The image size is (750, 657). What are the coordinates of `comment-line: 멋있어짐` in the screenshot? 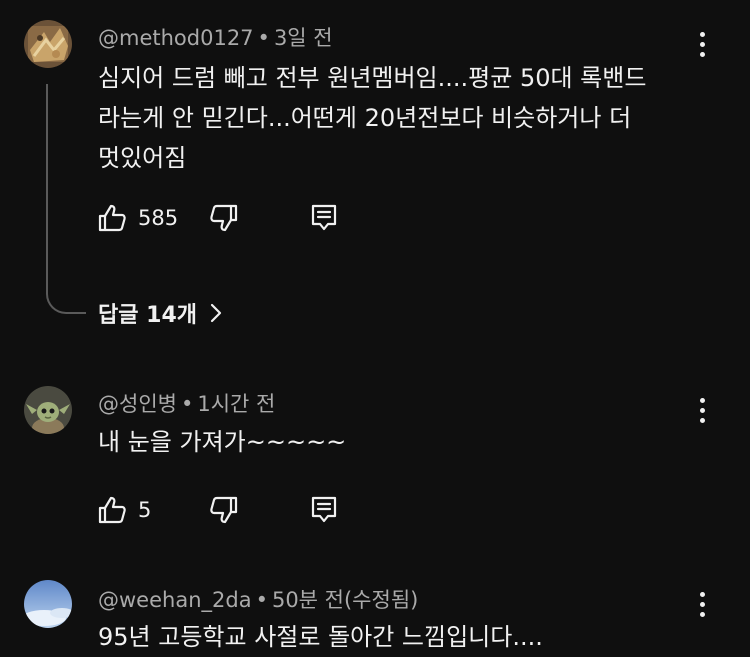 It's located at (142, 158).